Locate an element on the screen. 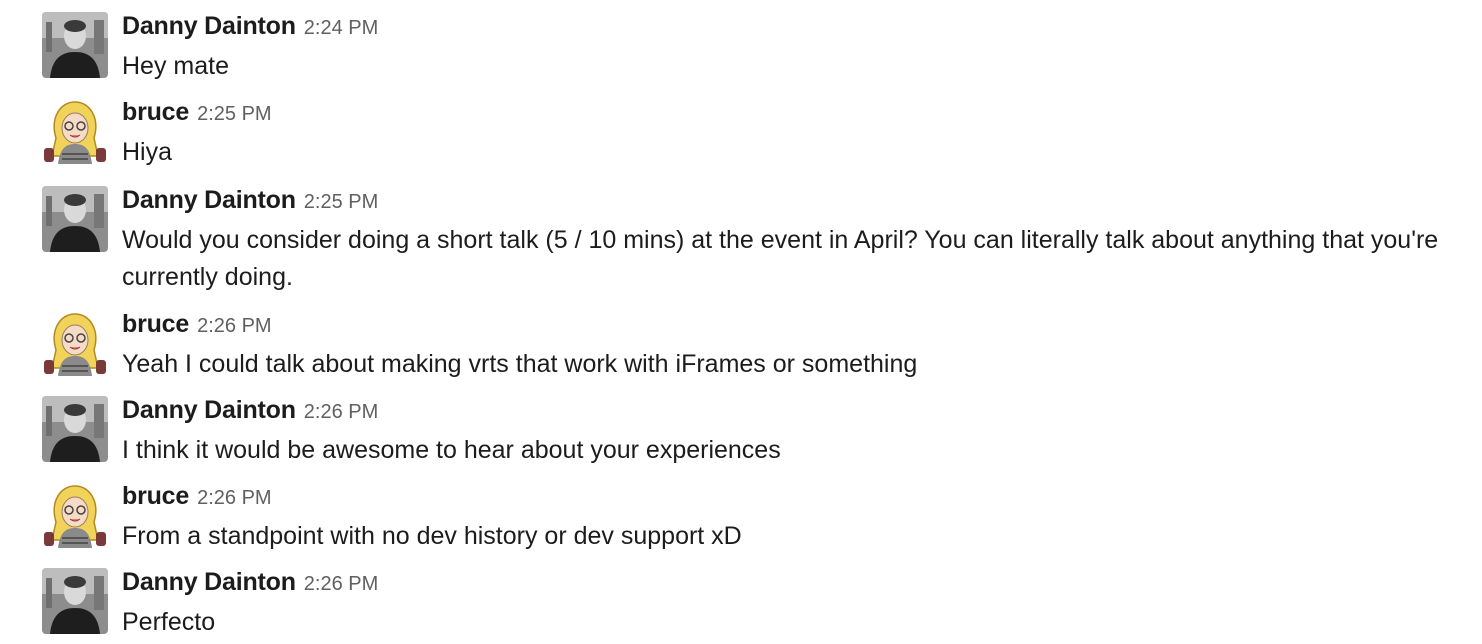  message-text: Hiya is located at coordinates (147, 152).